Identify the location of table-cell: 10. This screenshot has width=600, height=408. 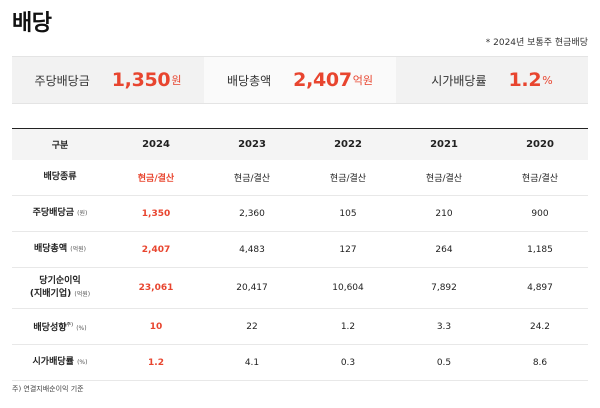
(156, 326).